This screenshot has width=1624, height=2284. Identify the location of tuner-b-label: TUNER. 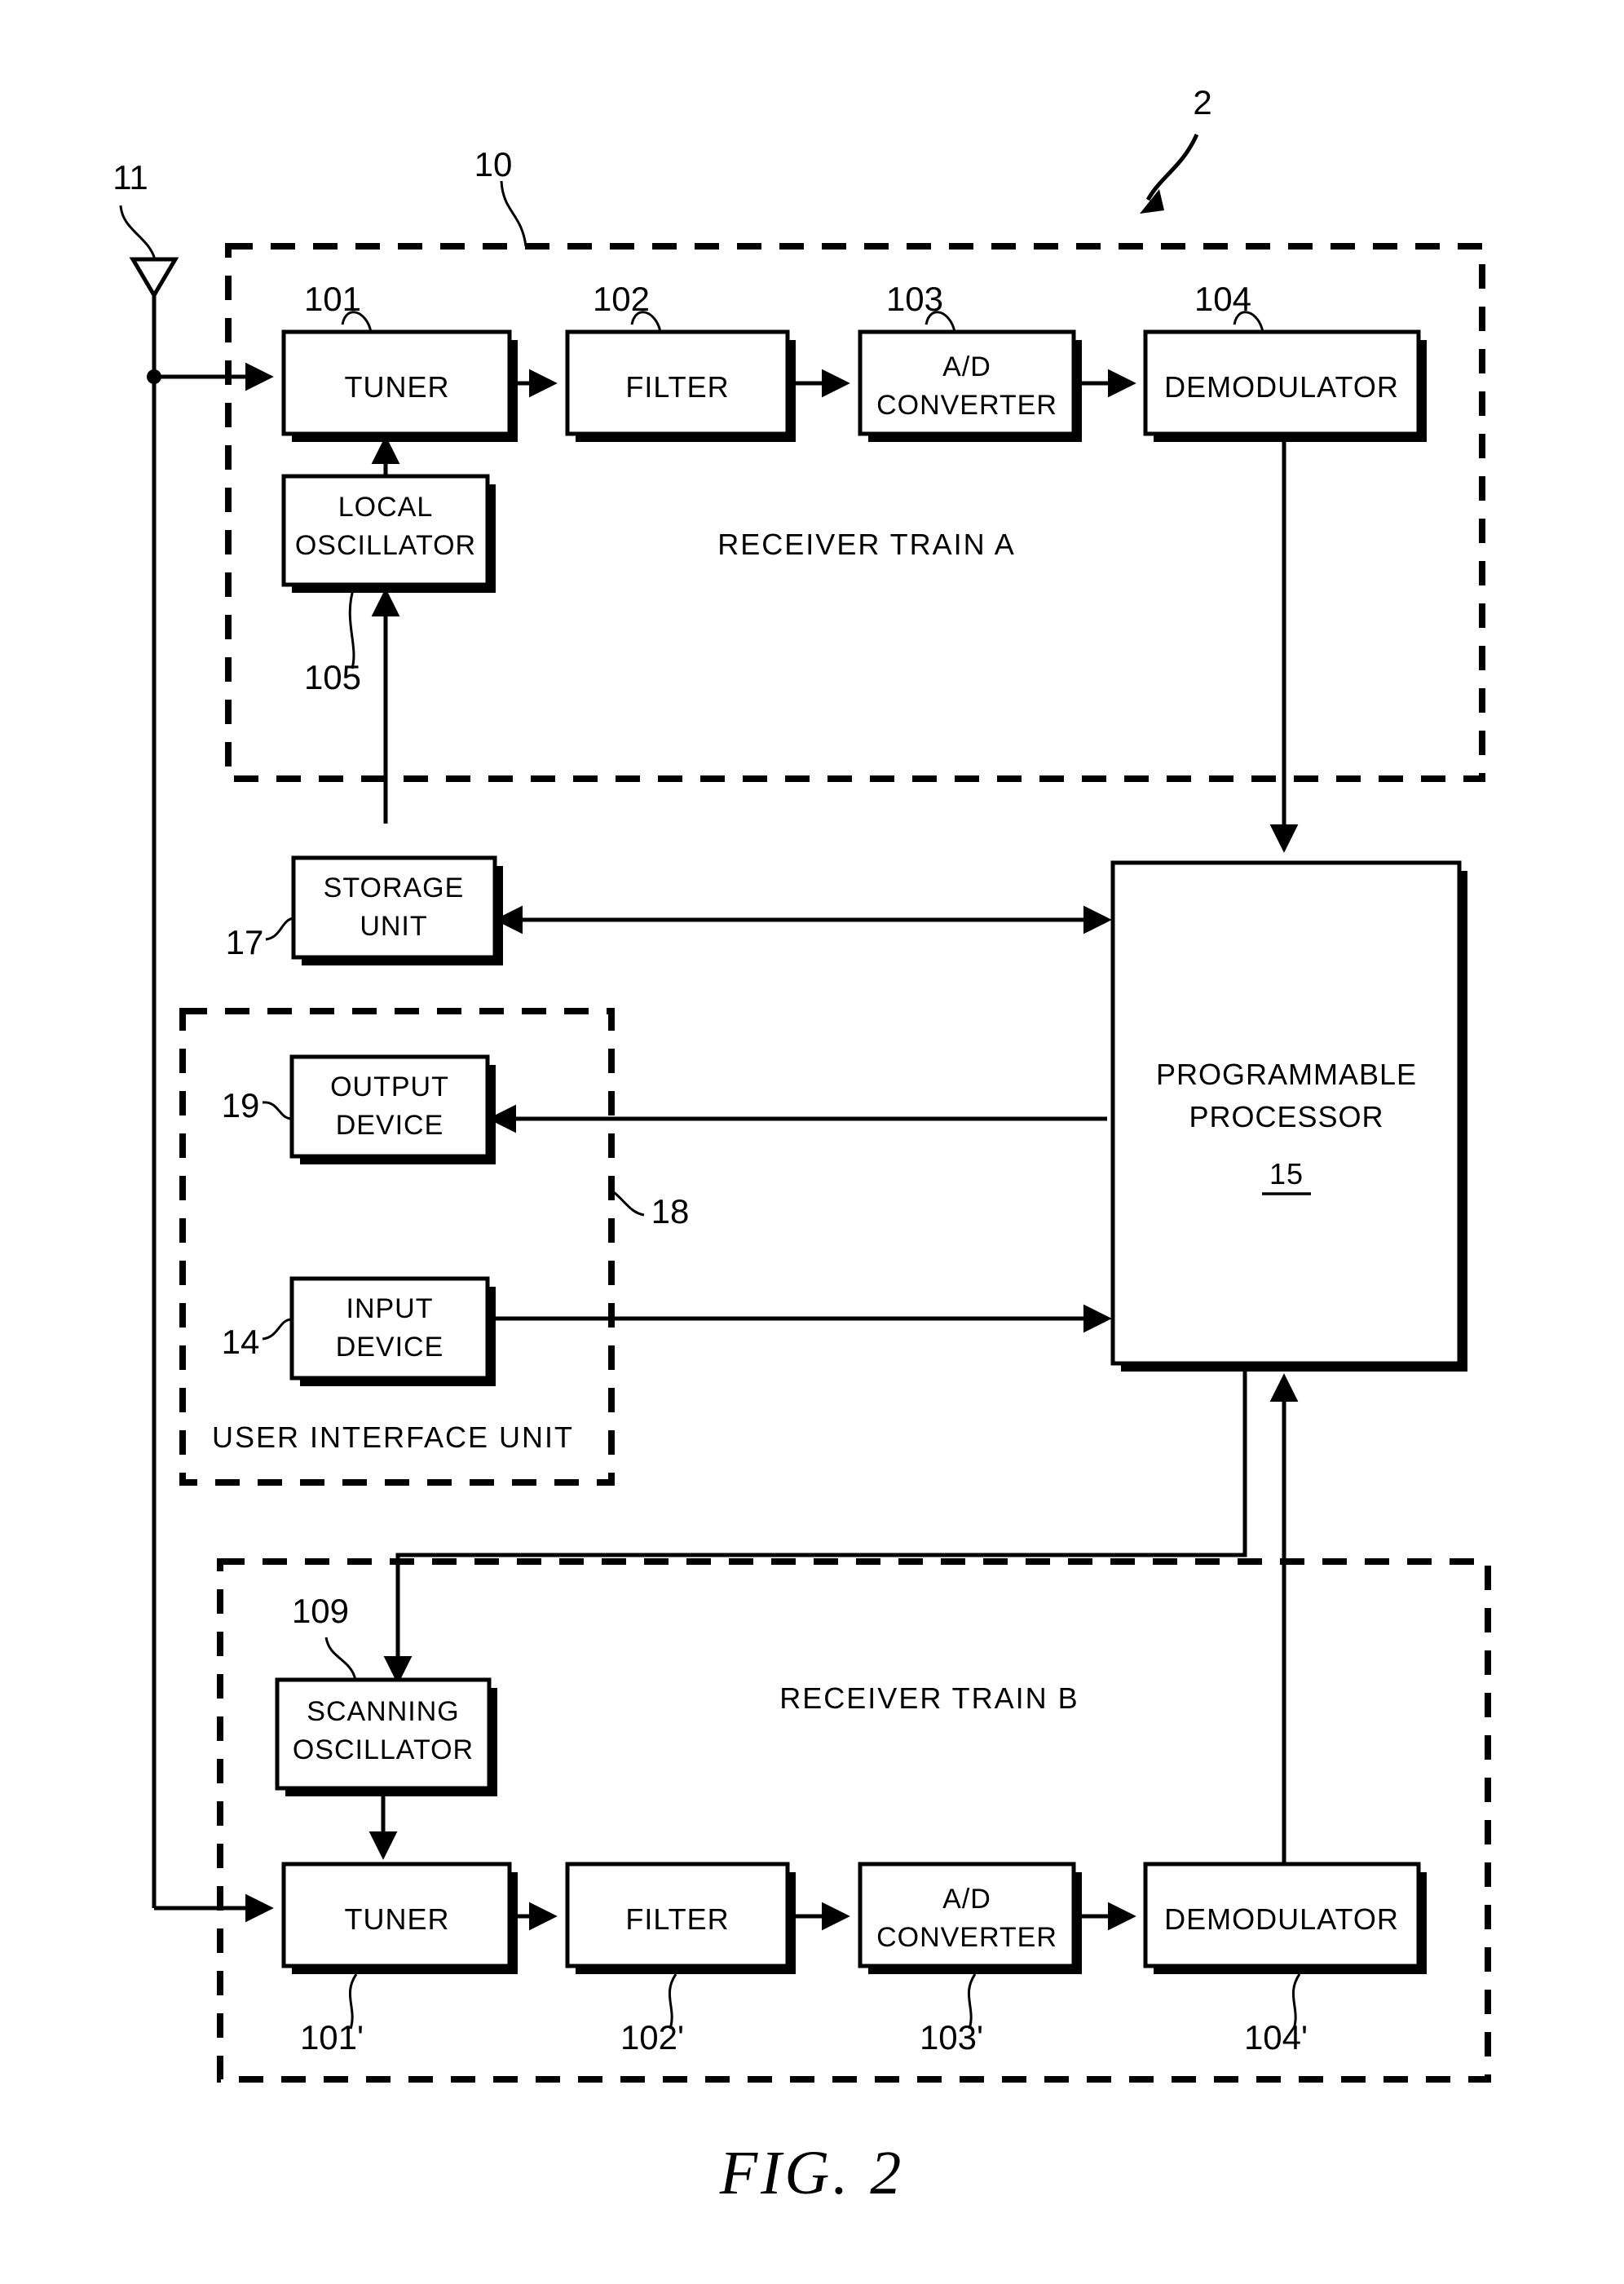
(397, 1919).